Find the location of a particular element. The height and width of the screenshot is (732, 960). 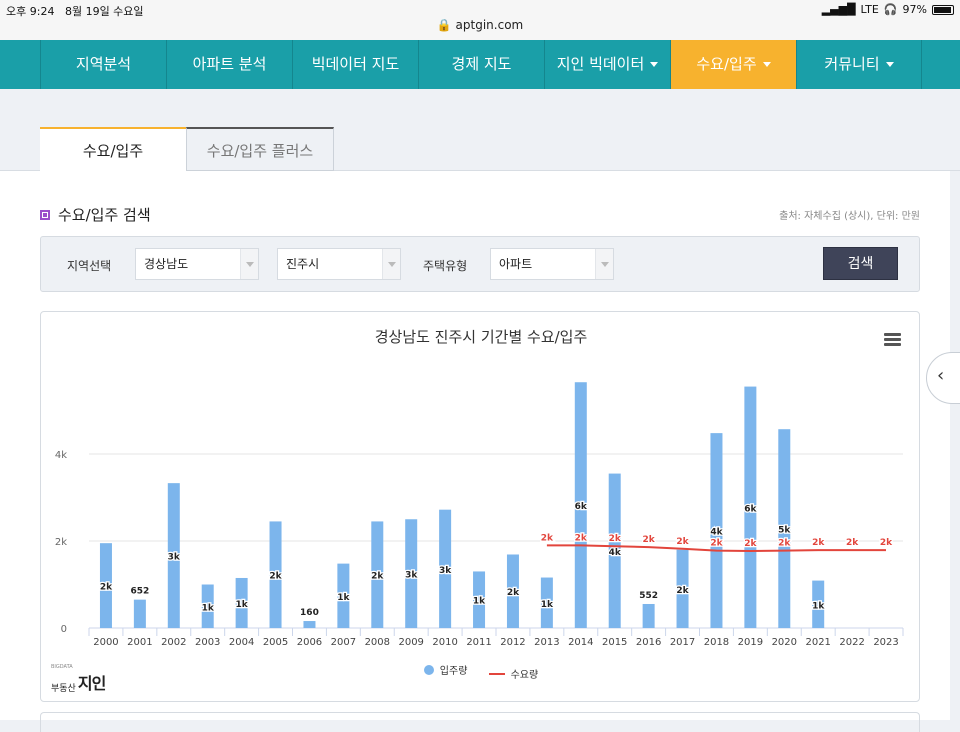

search-button: 검색 is located at coordinates (860, 263).